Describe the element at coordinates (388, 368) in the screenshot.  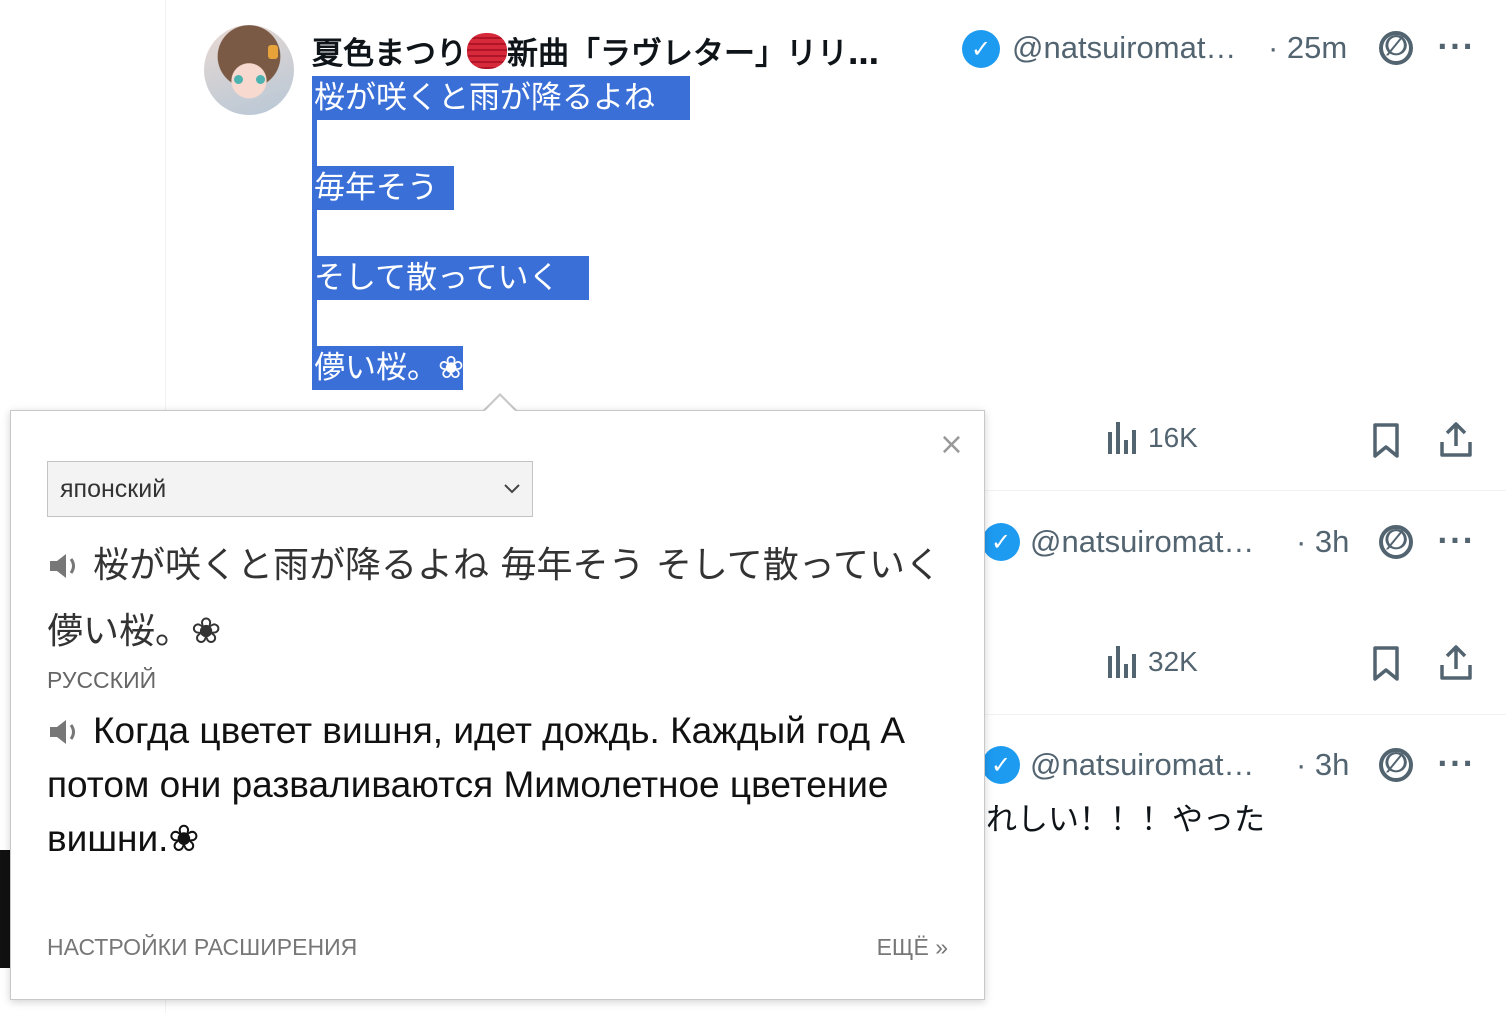
I see `tweet-line: 儚い桜。❀` at that location.